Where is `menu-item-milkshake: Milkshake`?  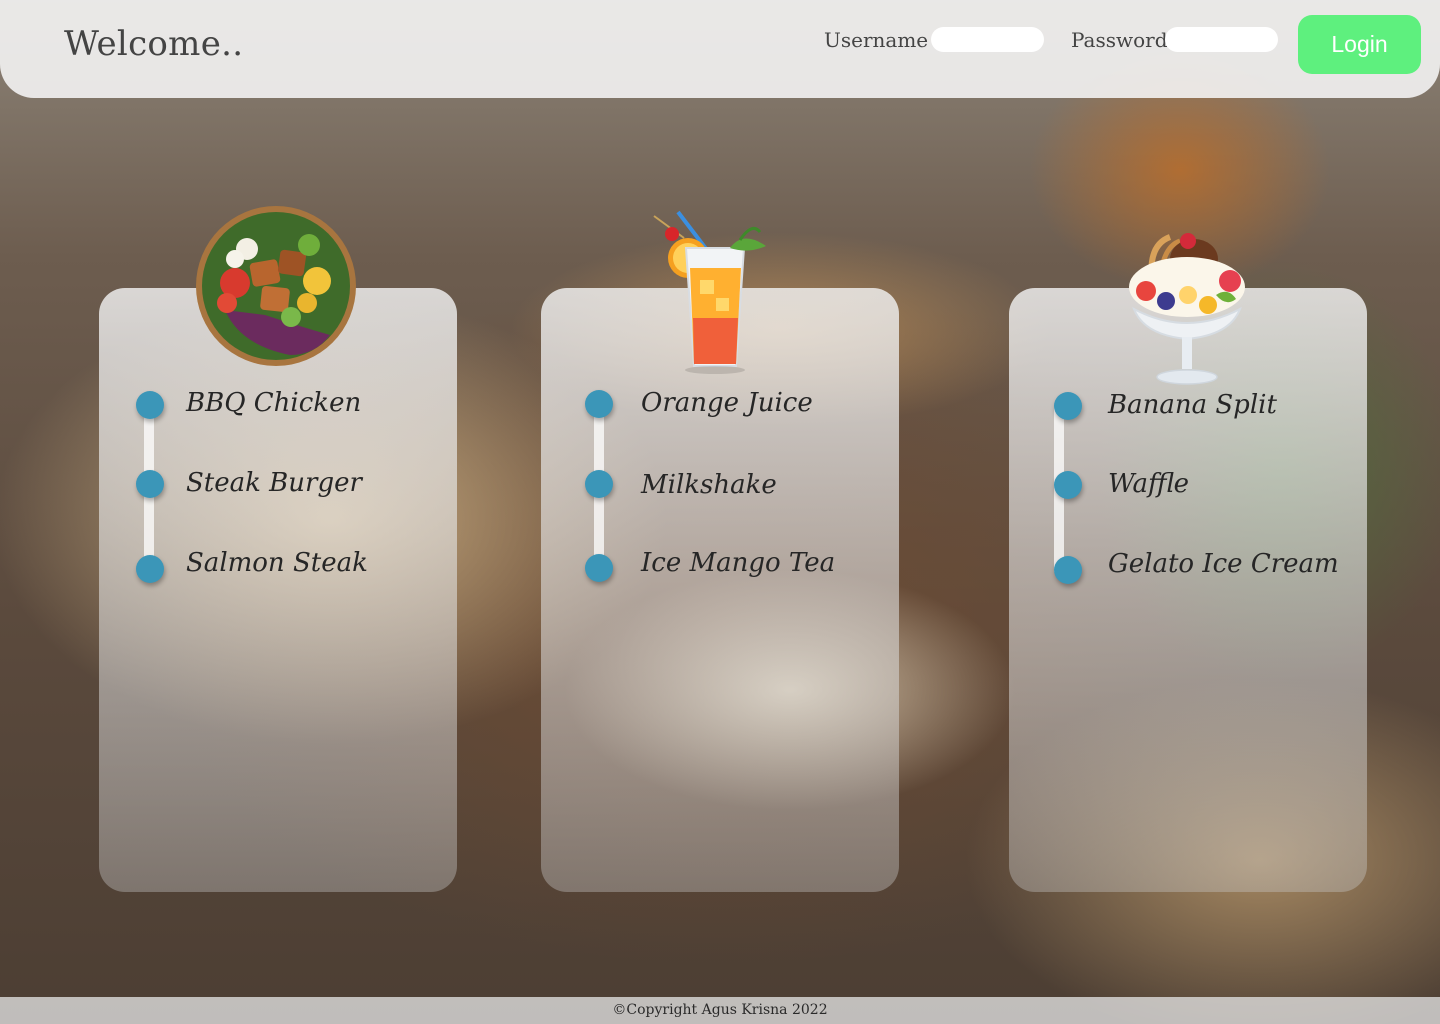
menu-item-milkshake: Milkshake is located at coordinates (709, 485).